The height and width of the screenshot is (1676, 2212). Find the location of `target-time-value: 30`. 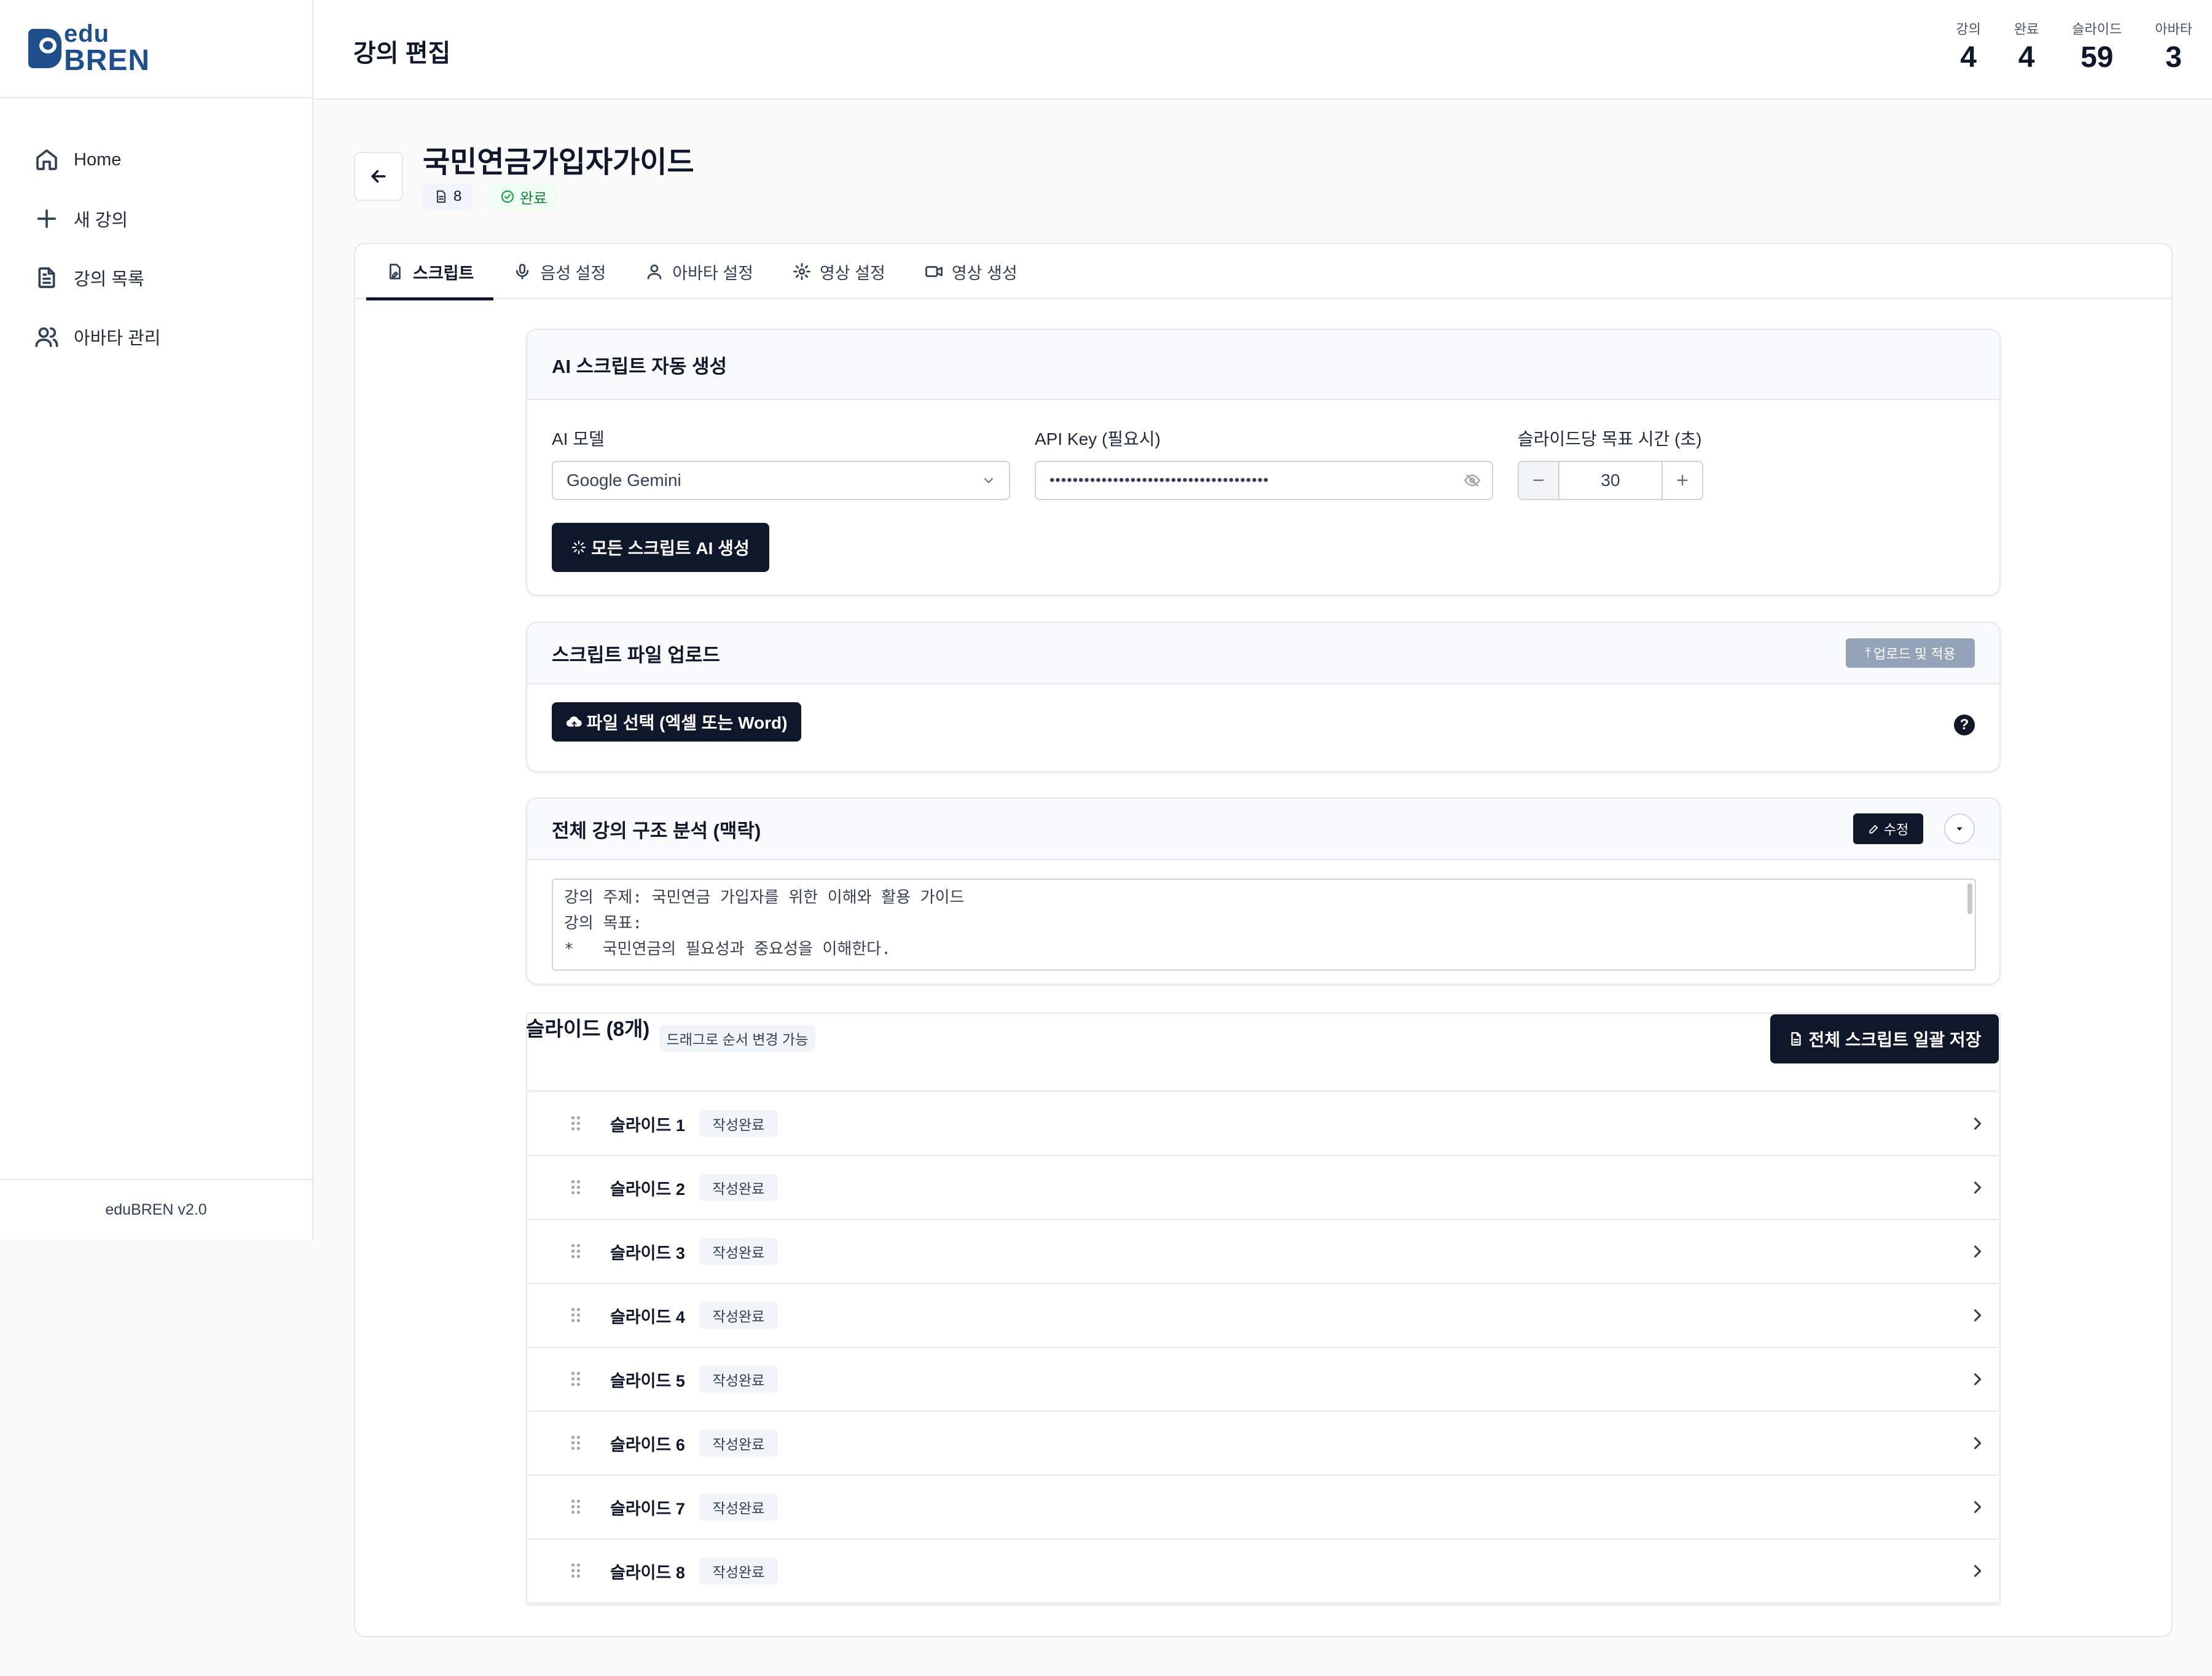

target-time-value: 30 is located at coordinates (1610, 480).